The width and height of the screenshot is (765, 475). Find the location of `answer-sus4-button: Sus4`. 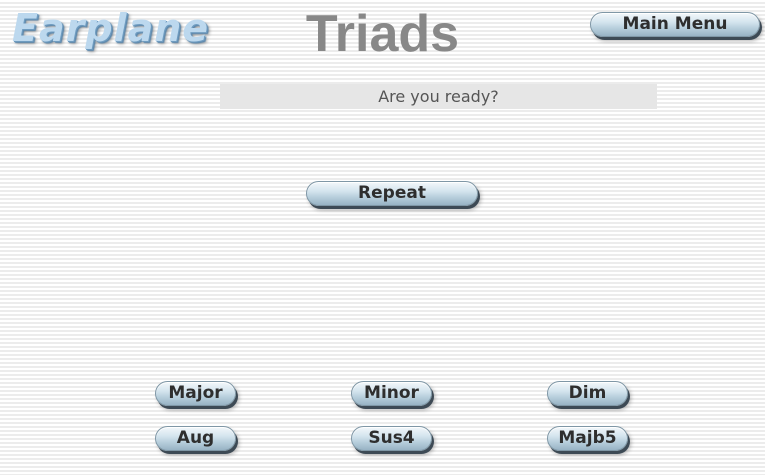

answer-sus4-button: Sus4 is located at coordinates (391, 438).